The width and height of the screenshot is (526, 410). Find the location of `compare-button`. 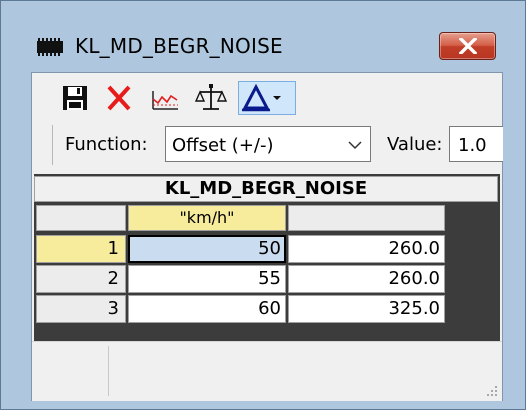

compare-button is located at coordinates (211, 98).